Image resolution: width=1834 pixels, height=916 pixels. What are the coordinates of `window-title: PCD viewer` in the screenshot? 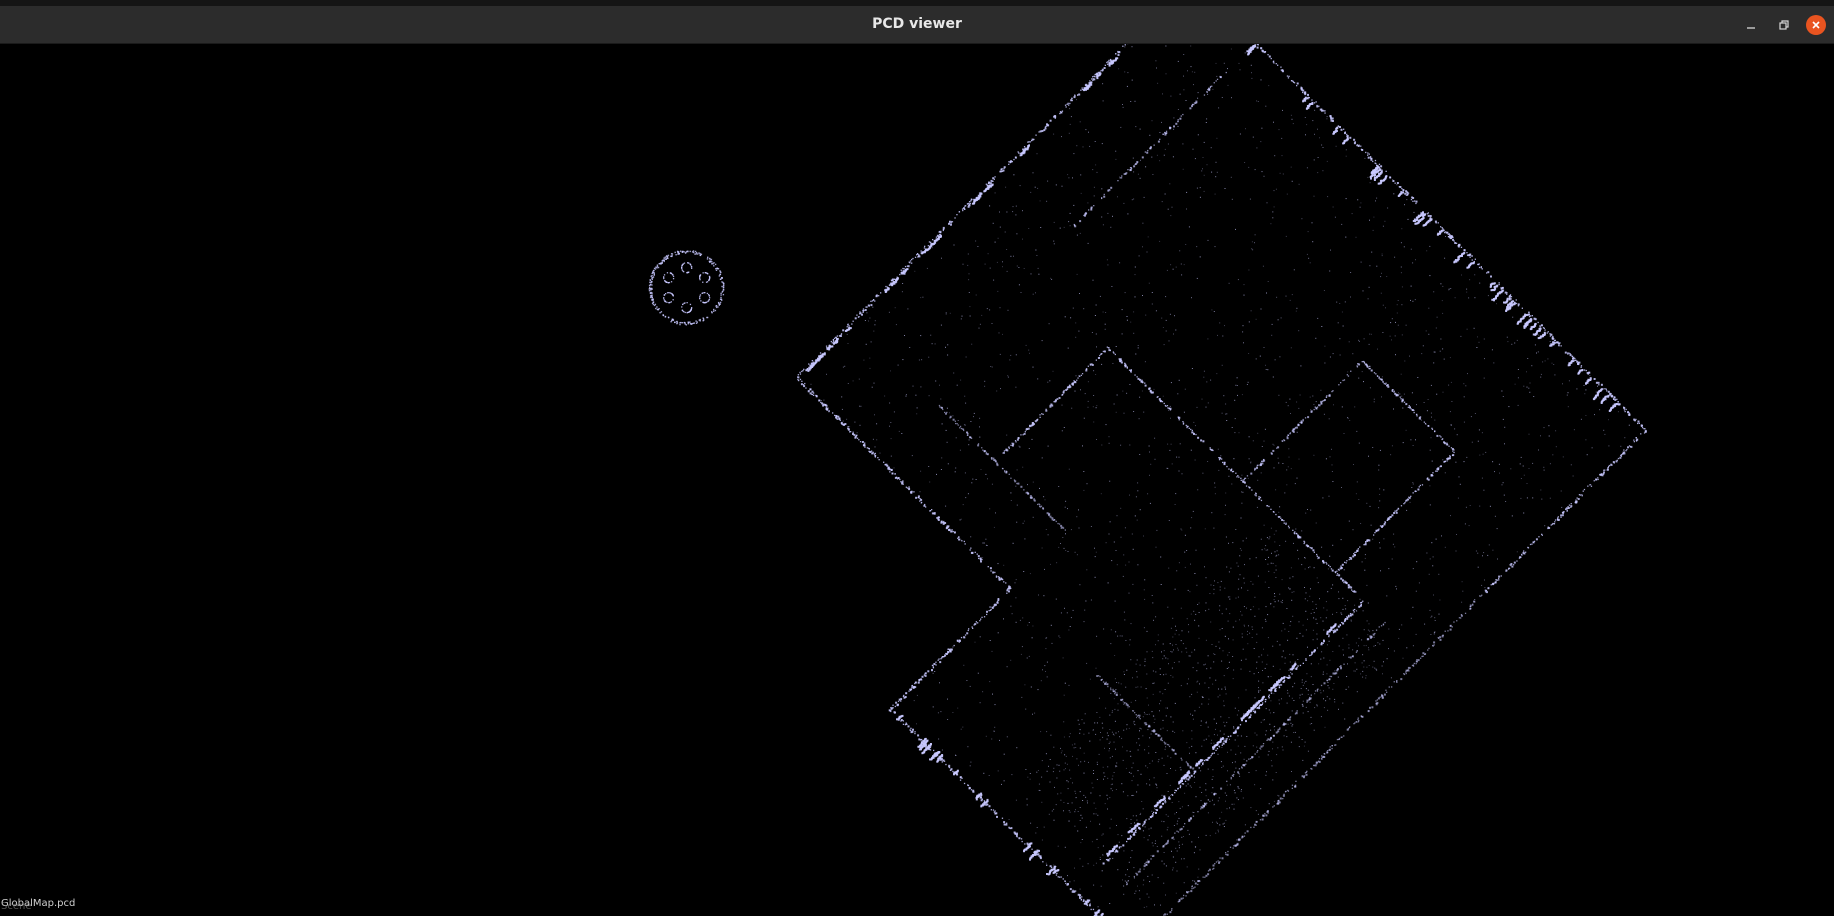 It's located at (917, 24).